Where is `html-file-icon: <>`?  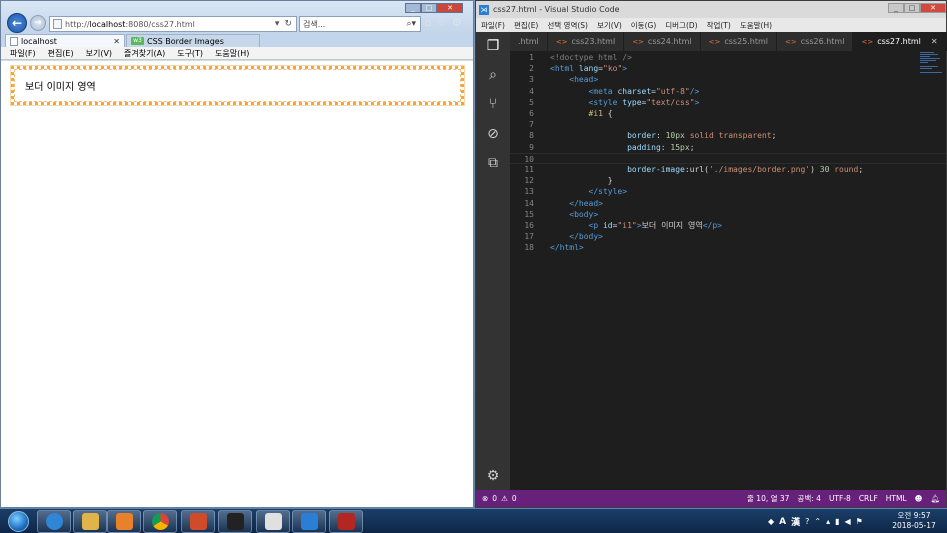
html-file-icon: <> is located at coordinates (791, 41).